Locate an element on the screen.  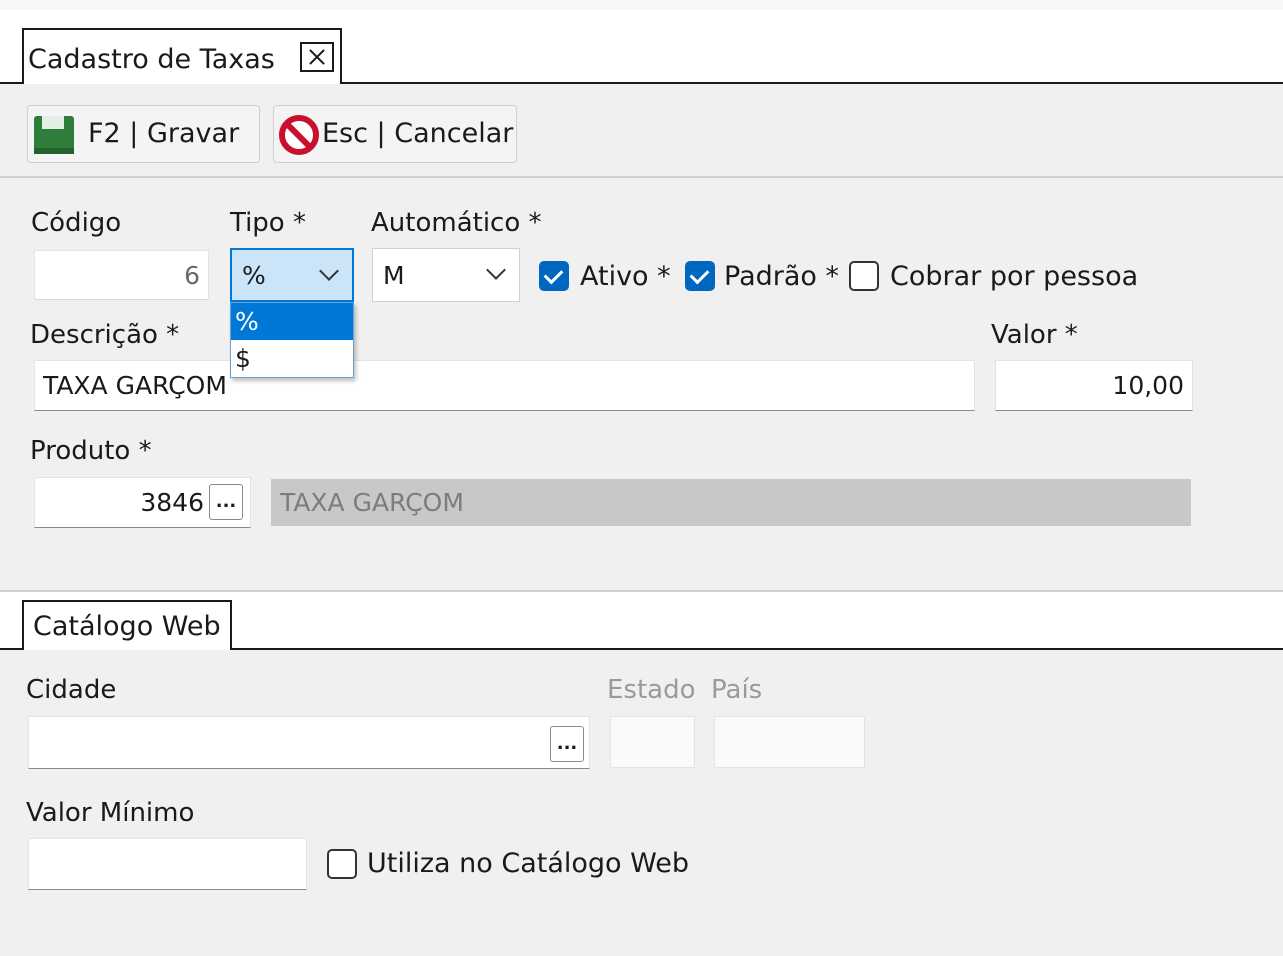
cobrar-por-pessoa-label: Cobrar por pessoa is located at coordinates (1014, 276).